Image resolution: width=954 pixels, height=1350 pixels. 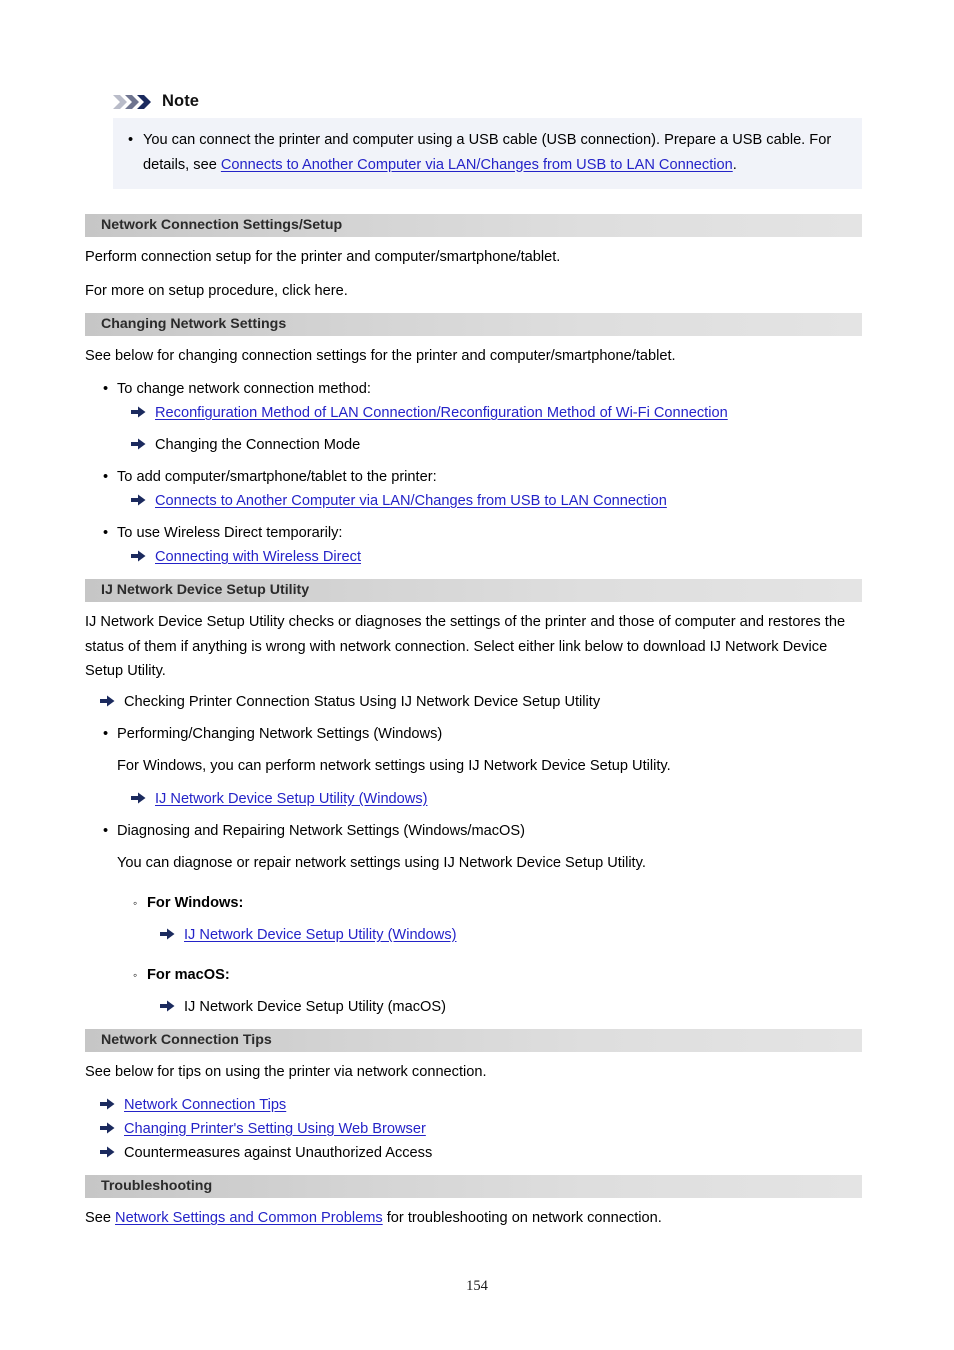 What do you see at coordinates (186, 1040) in the screenshot?
I see `section-header-label: Network Connection Tips` at bounding box center [186, 1040].